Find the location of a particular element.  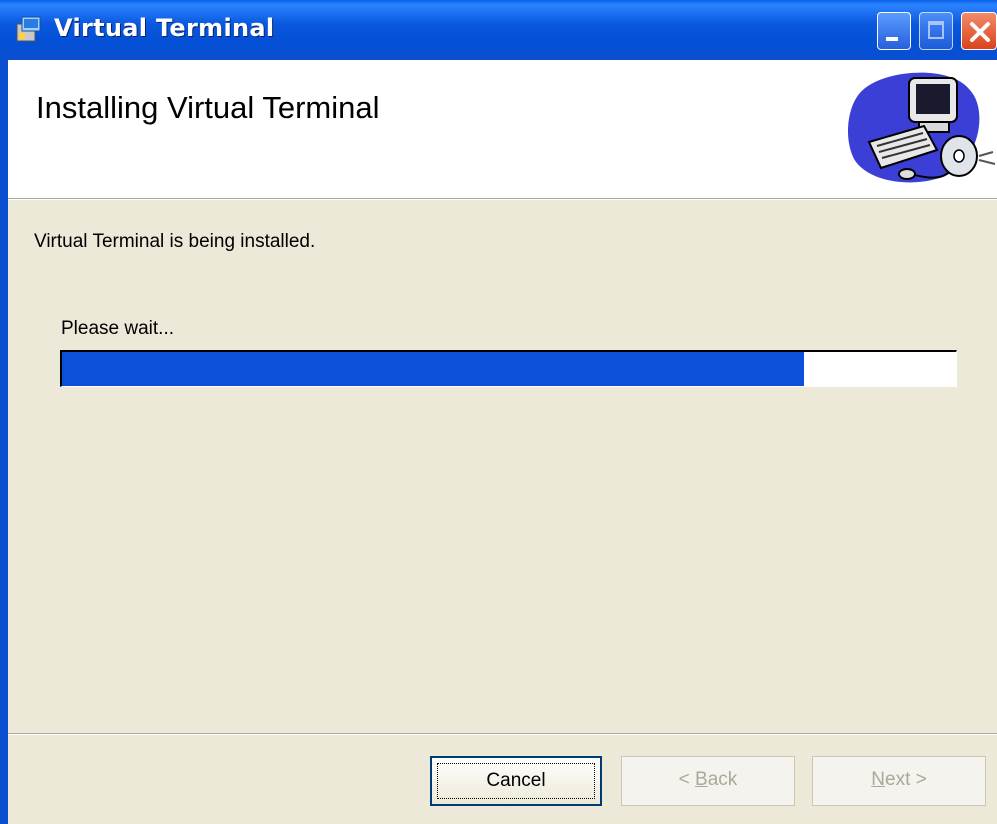

page-title: Installing Virtual Terminal is located at coordinates (208, 107).